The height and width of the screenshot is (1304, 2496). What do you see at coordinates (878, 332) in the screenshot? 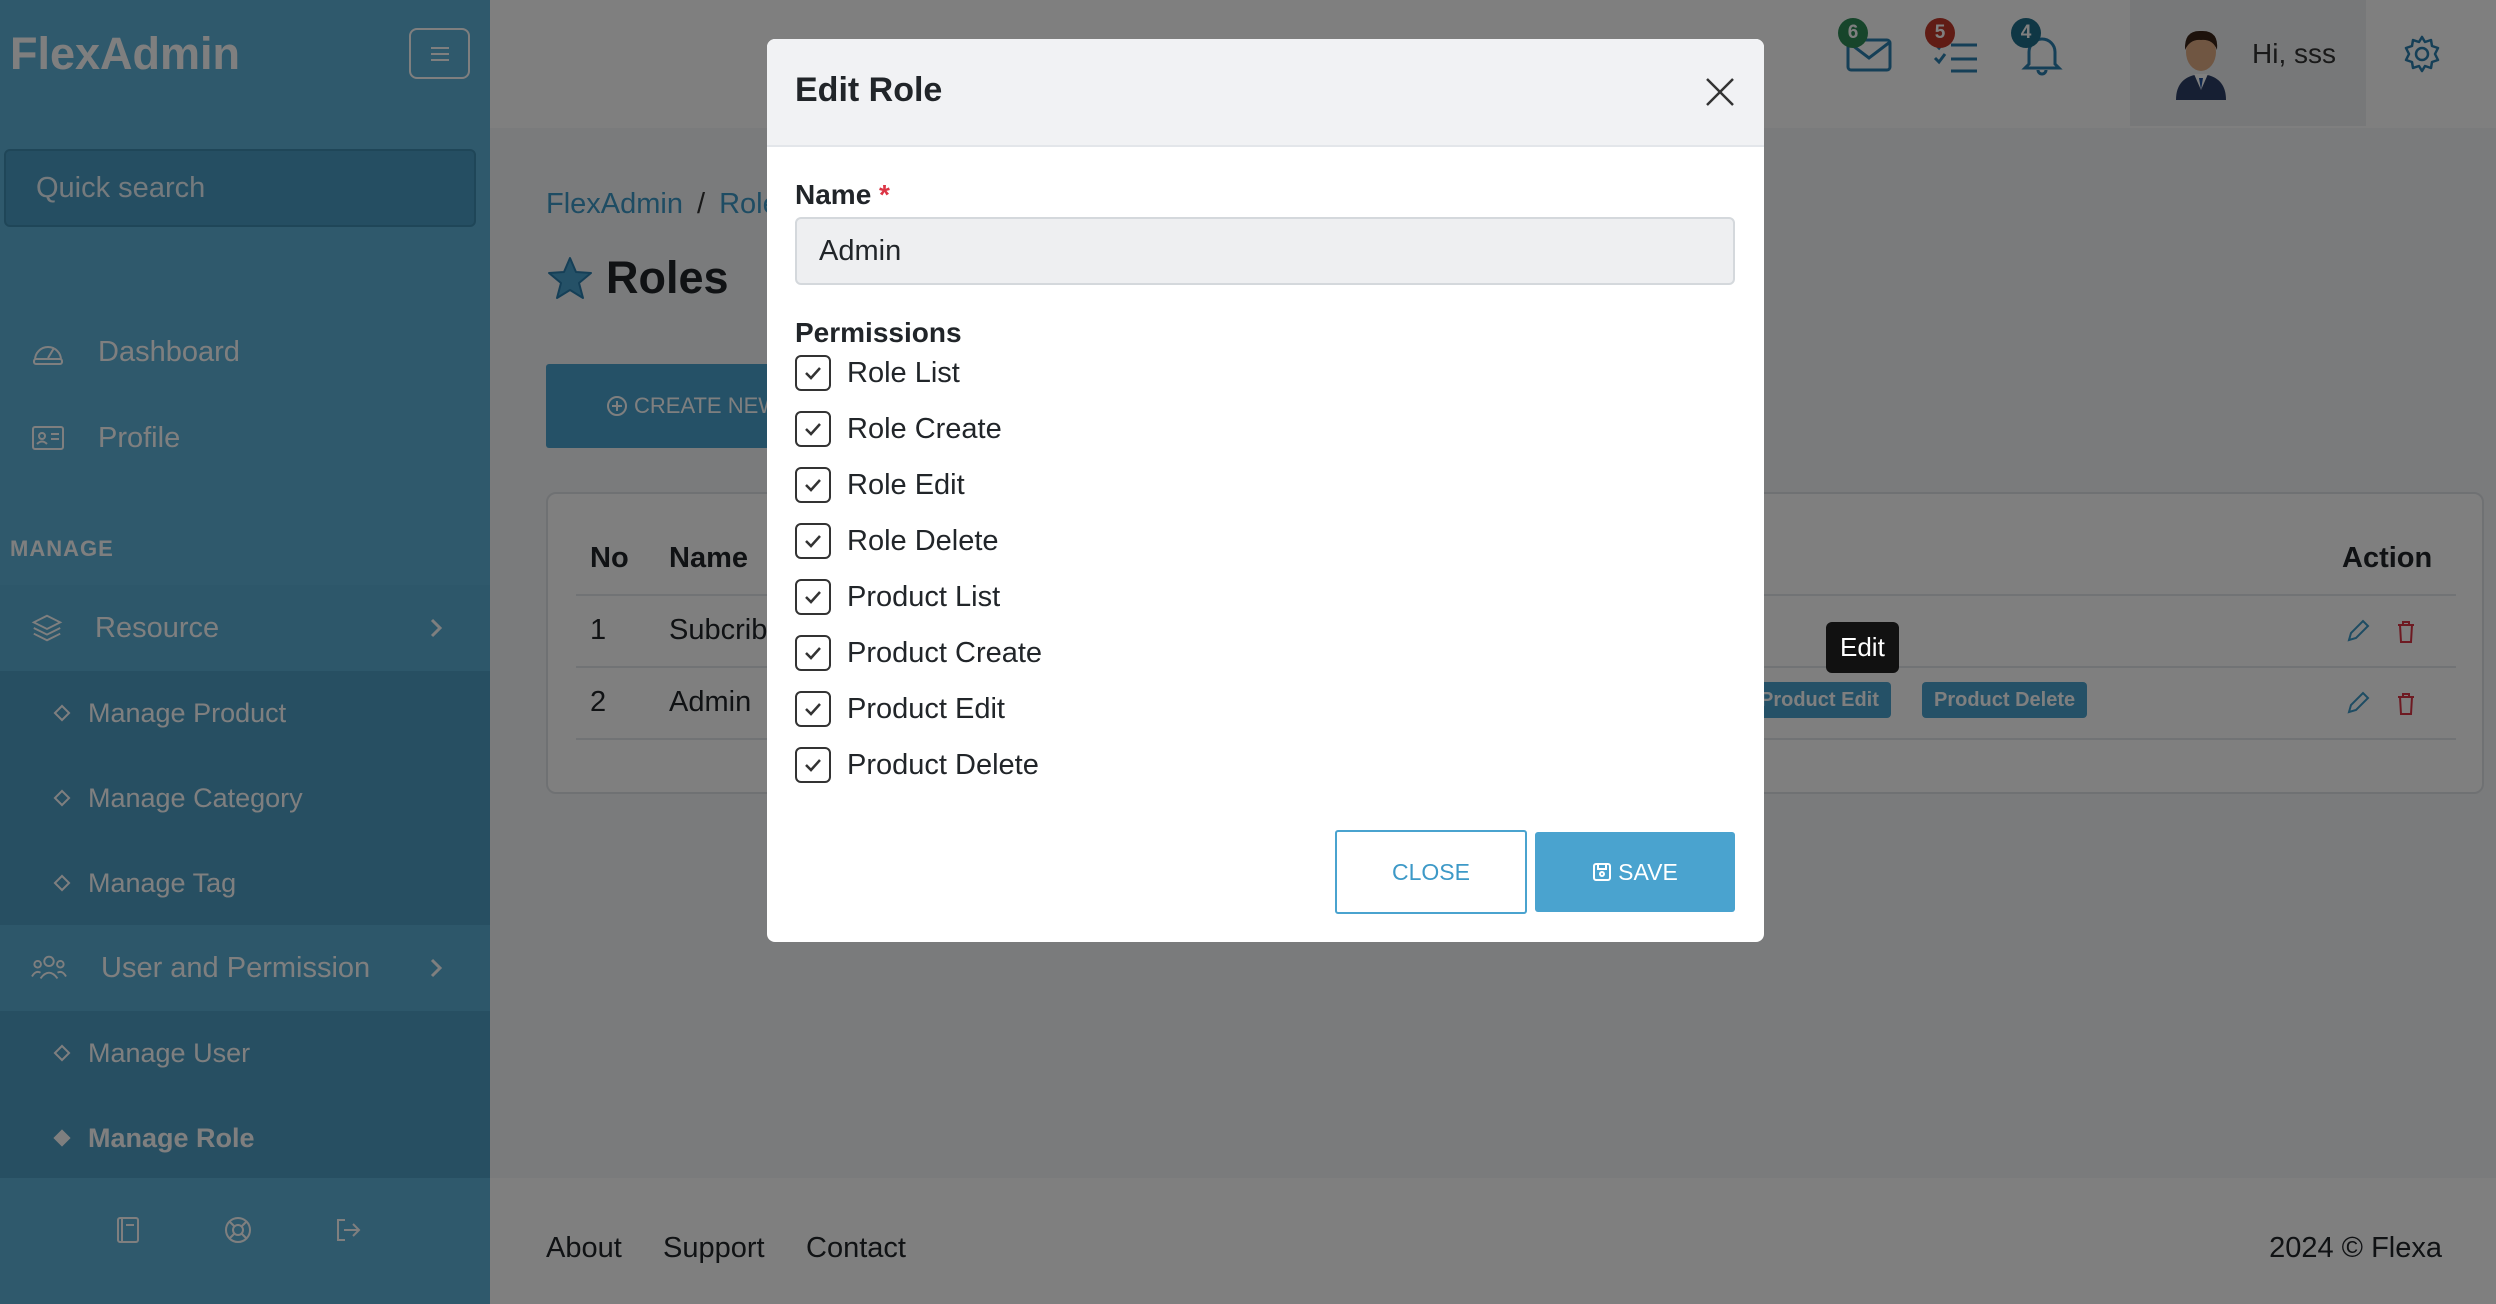
I see `permissions-label: Permissions` at bounding box center [878, 332].